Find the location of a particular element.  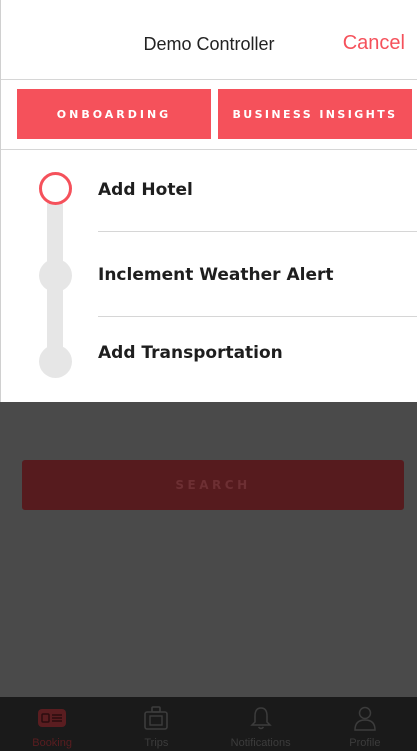

step-inclement-weather-alert: Inclement Weather Alert is located at coordinates (216, 275).